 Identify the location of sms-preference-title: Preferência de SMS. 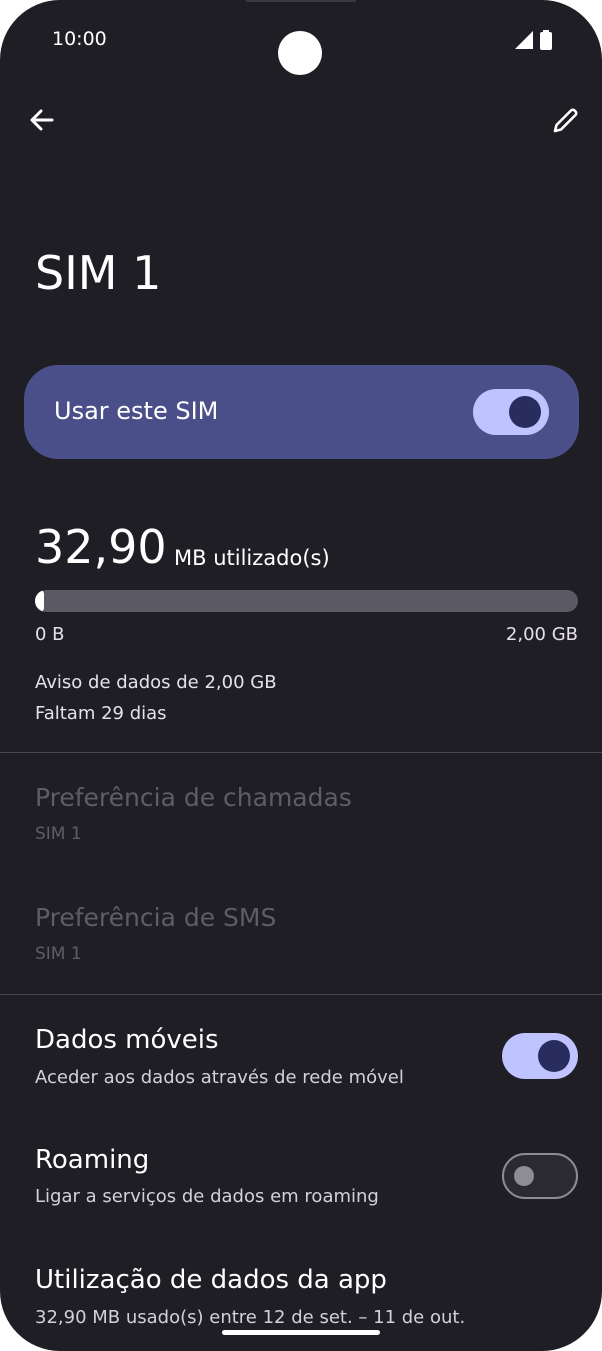
(156, 917).